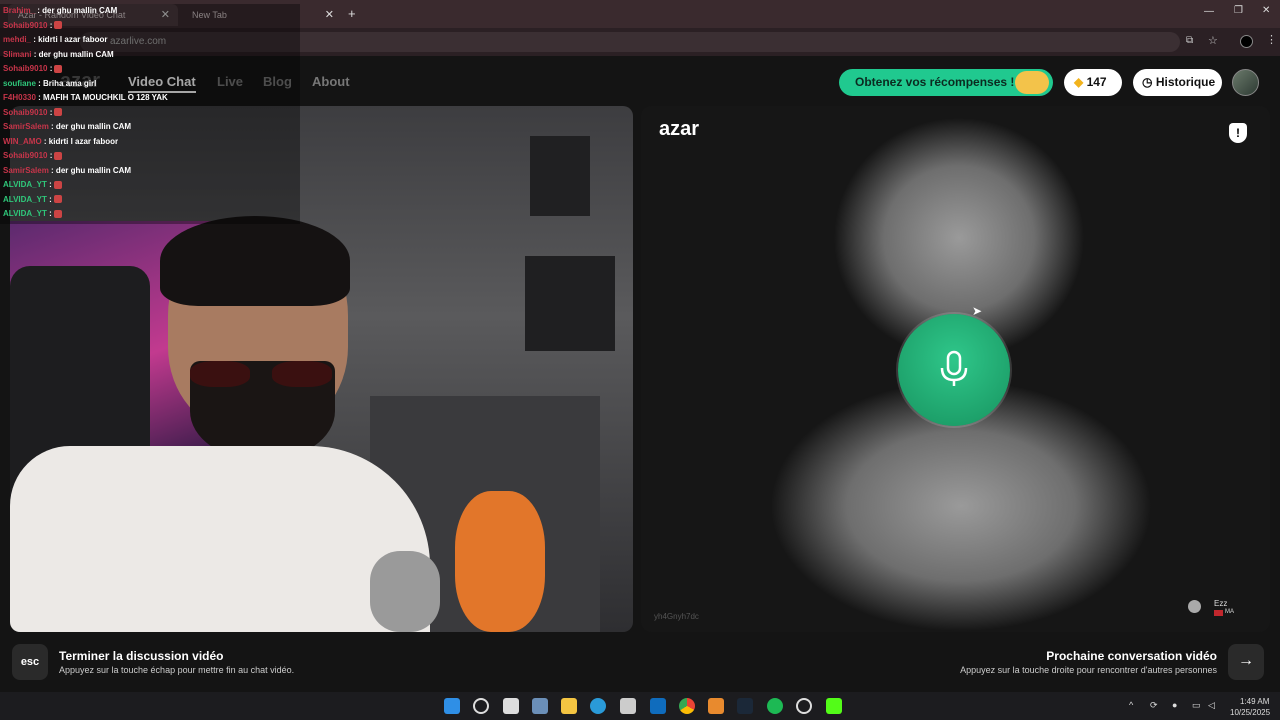  I want to click on close-tab-icon: ✕, so click(329, 14).